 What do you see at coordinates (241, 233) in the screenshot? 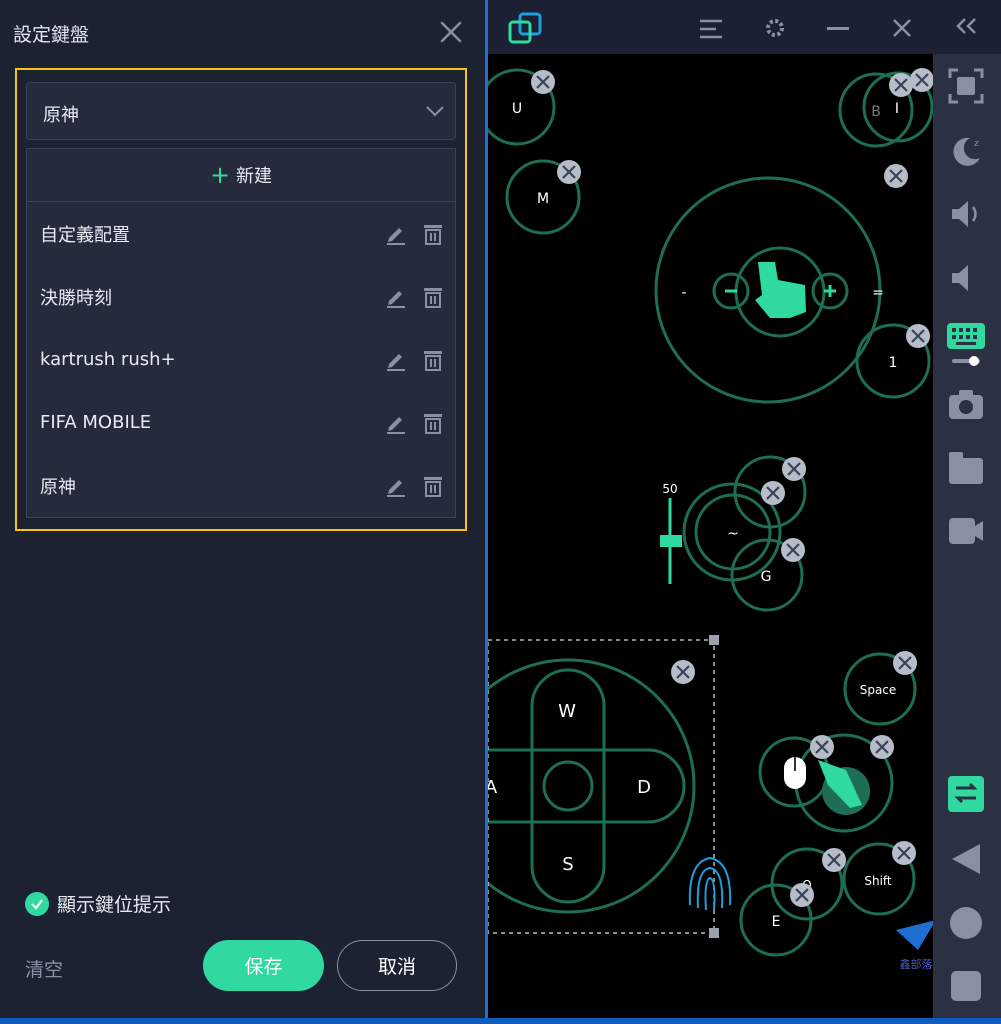
I see `profile-item: 自定義配置` at bounding box center [241, 233].